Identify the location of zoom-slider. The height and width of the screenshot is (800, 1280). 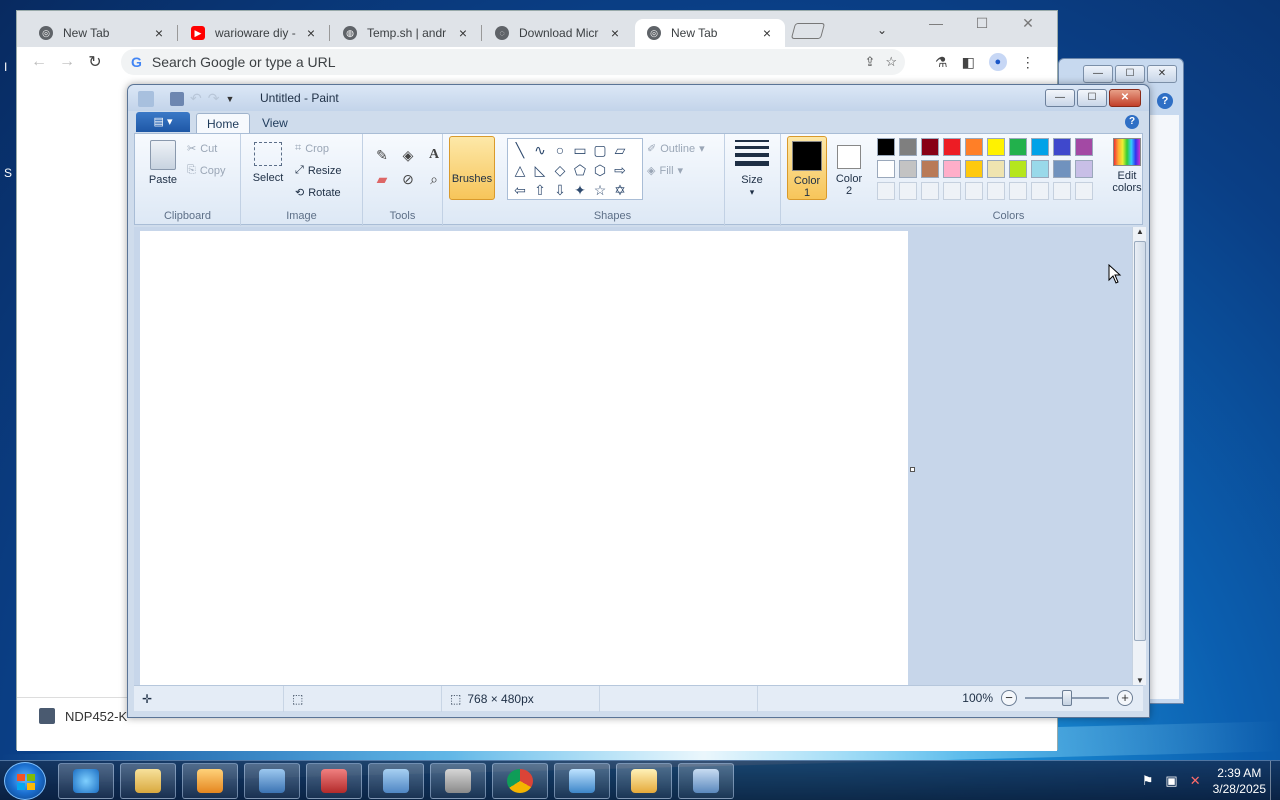
(1067, 698).